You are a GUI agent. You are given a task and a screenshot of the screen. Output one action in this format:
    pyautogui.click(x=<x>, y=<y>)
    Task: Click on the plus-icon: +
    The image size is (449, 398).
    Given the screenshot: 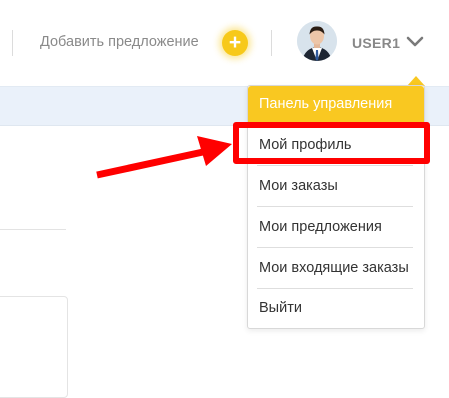 What is the action you would take?
    pyautogui.click(x=235, y=43)
    